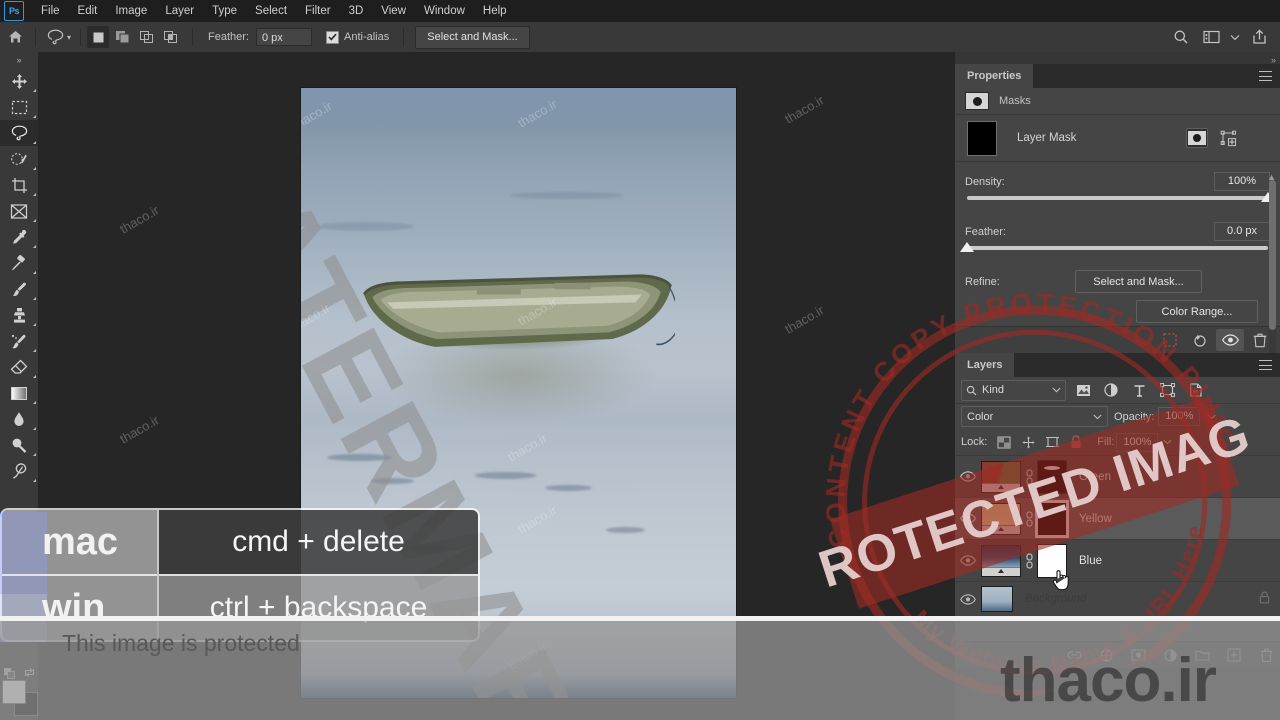 This screenshot has height=720, width=1280. What do you see at coordinates (1181, 37) in the screenshot?
I see `search-icon` at bounding box center [1181, 37].